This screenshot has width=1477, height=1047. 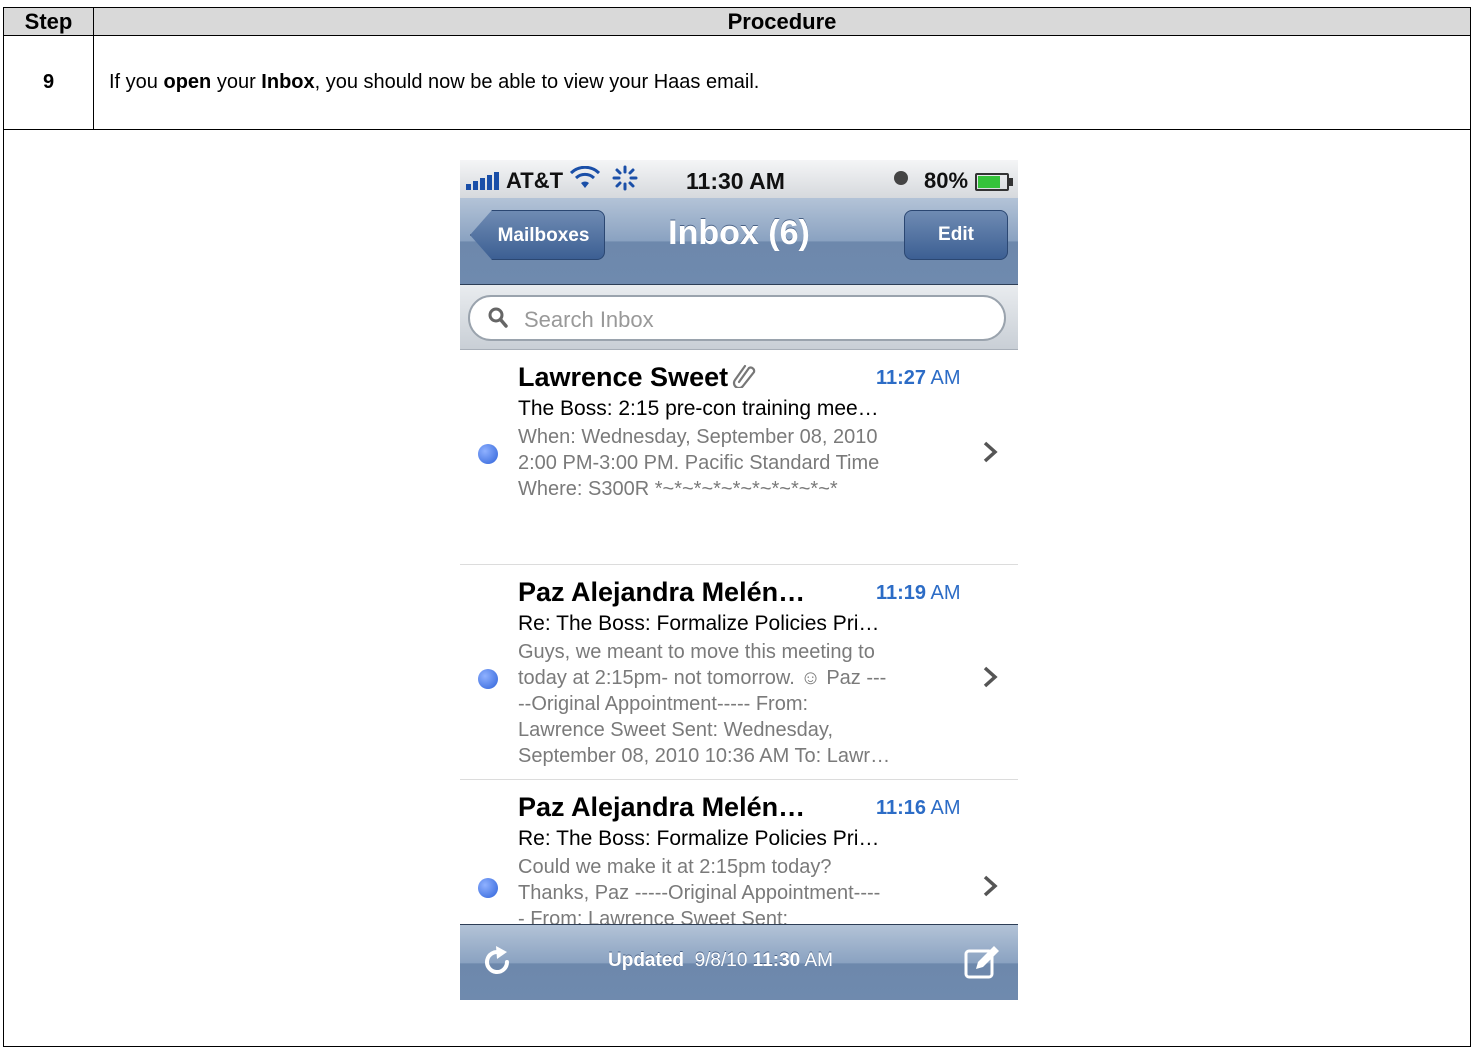 What do you see at coordinates (994, 182) in the screenshot?
I see `battery-icon` at bounding box center [994, 182].